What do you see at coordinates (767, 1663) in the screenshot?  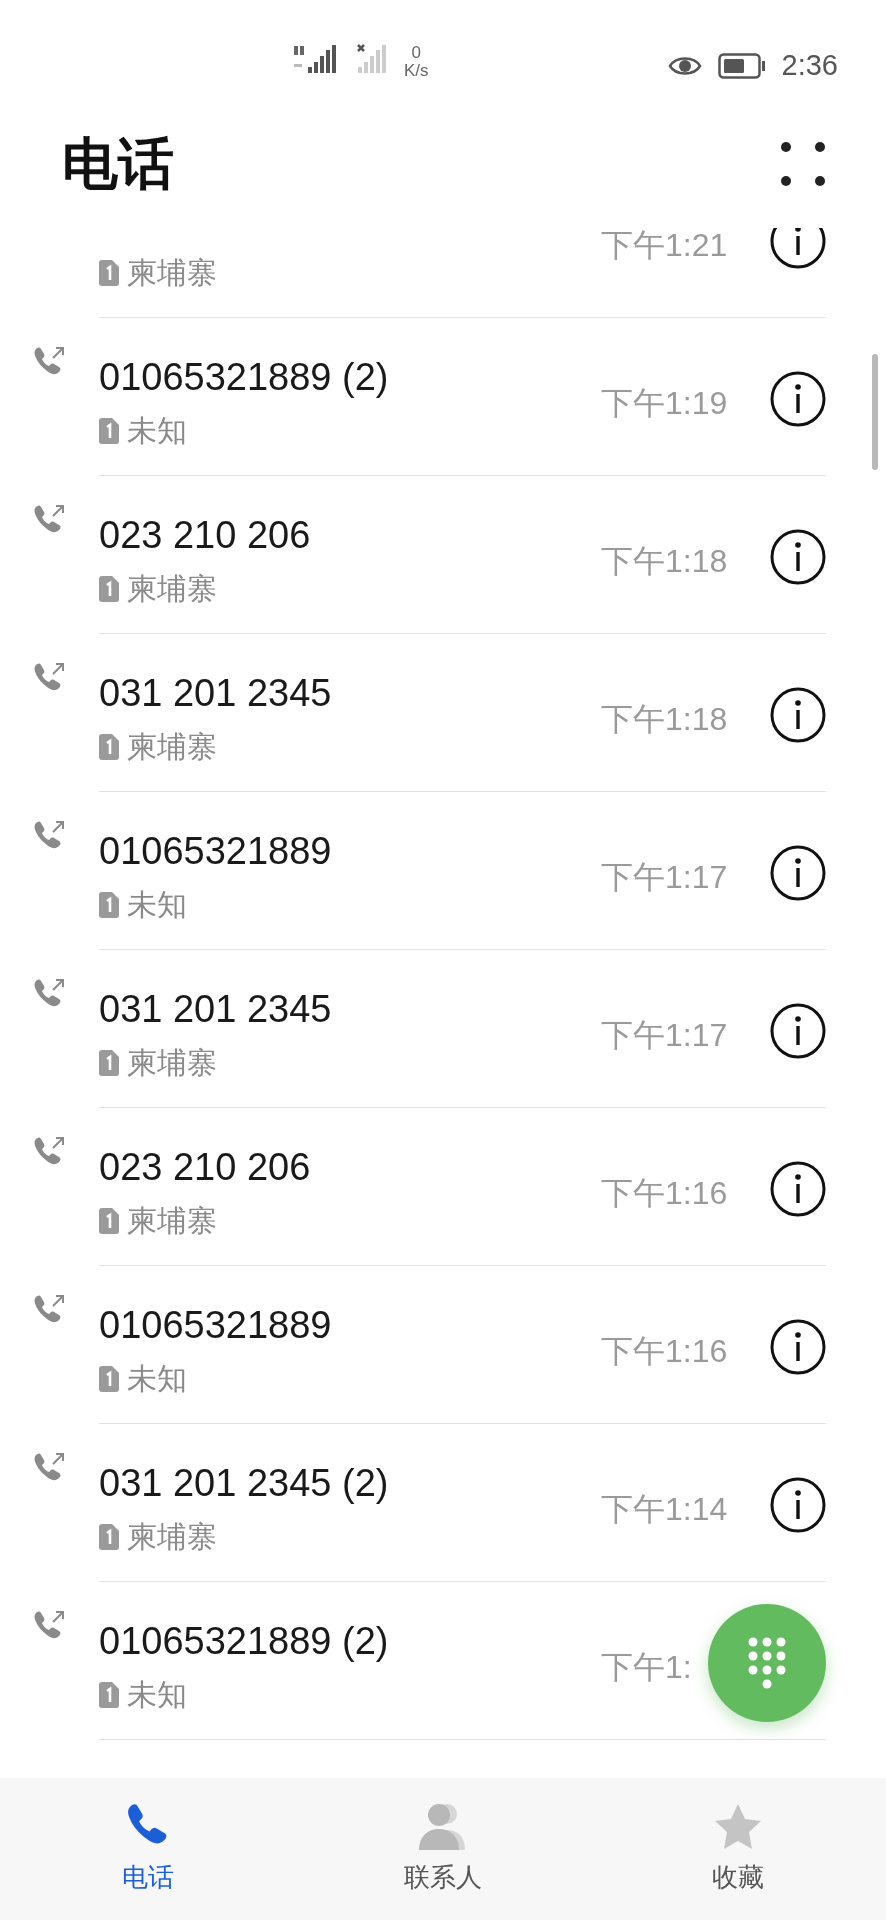 I see `dialpad-icon` at bounding box center [767, 1663].